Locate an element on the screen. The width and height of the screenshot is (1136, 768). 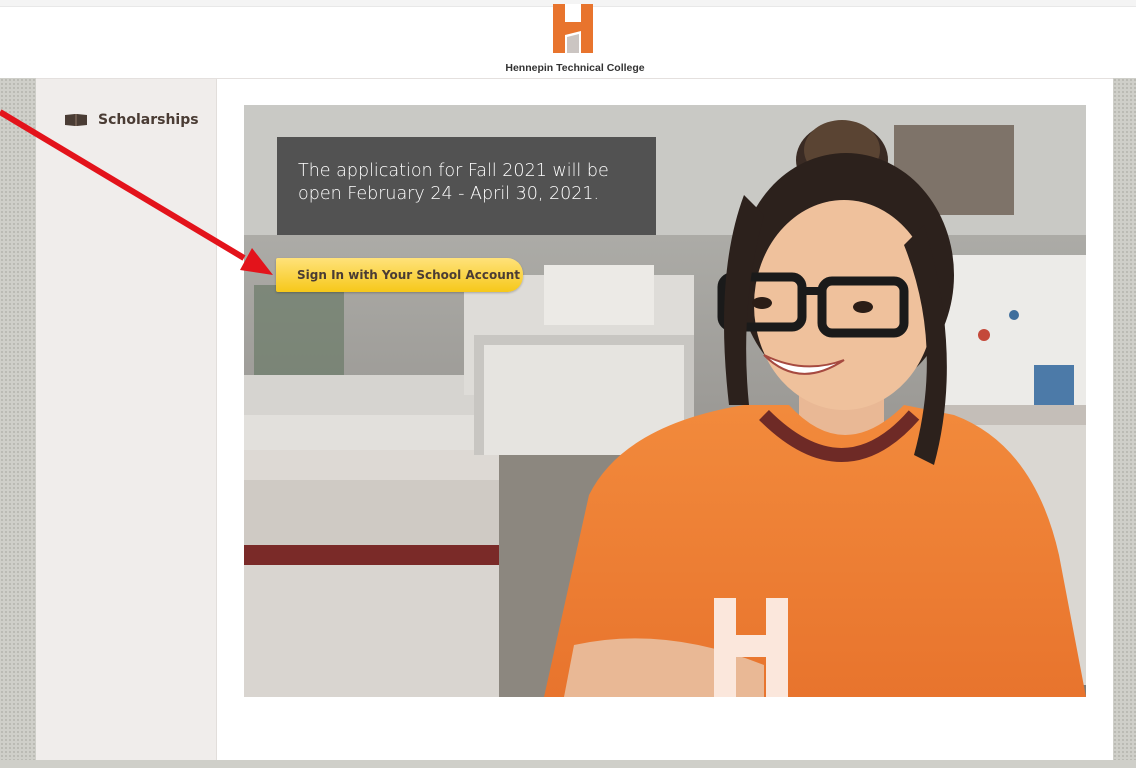
sidebar-item-scholarships: Scholarships is located at coordinates (131, 120).